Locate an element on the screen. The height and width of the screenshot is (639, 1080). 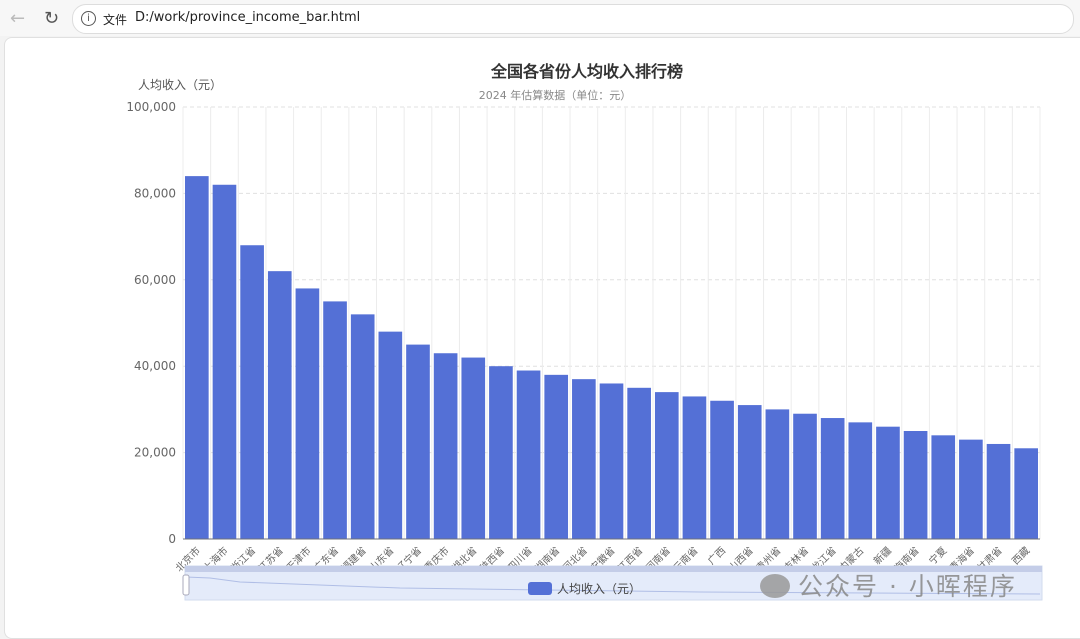
x-tick-label: 西藏 is located at coordinates (1021, 556).